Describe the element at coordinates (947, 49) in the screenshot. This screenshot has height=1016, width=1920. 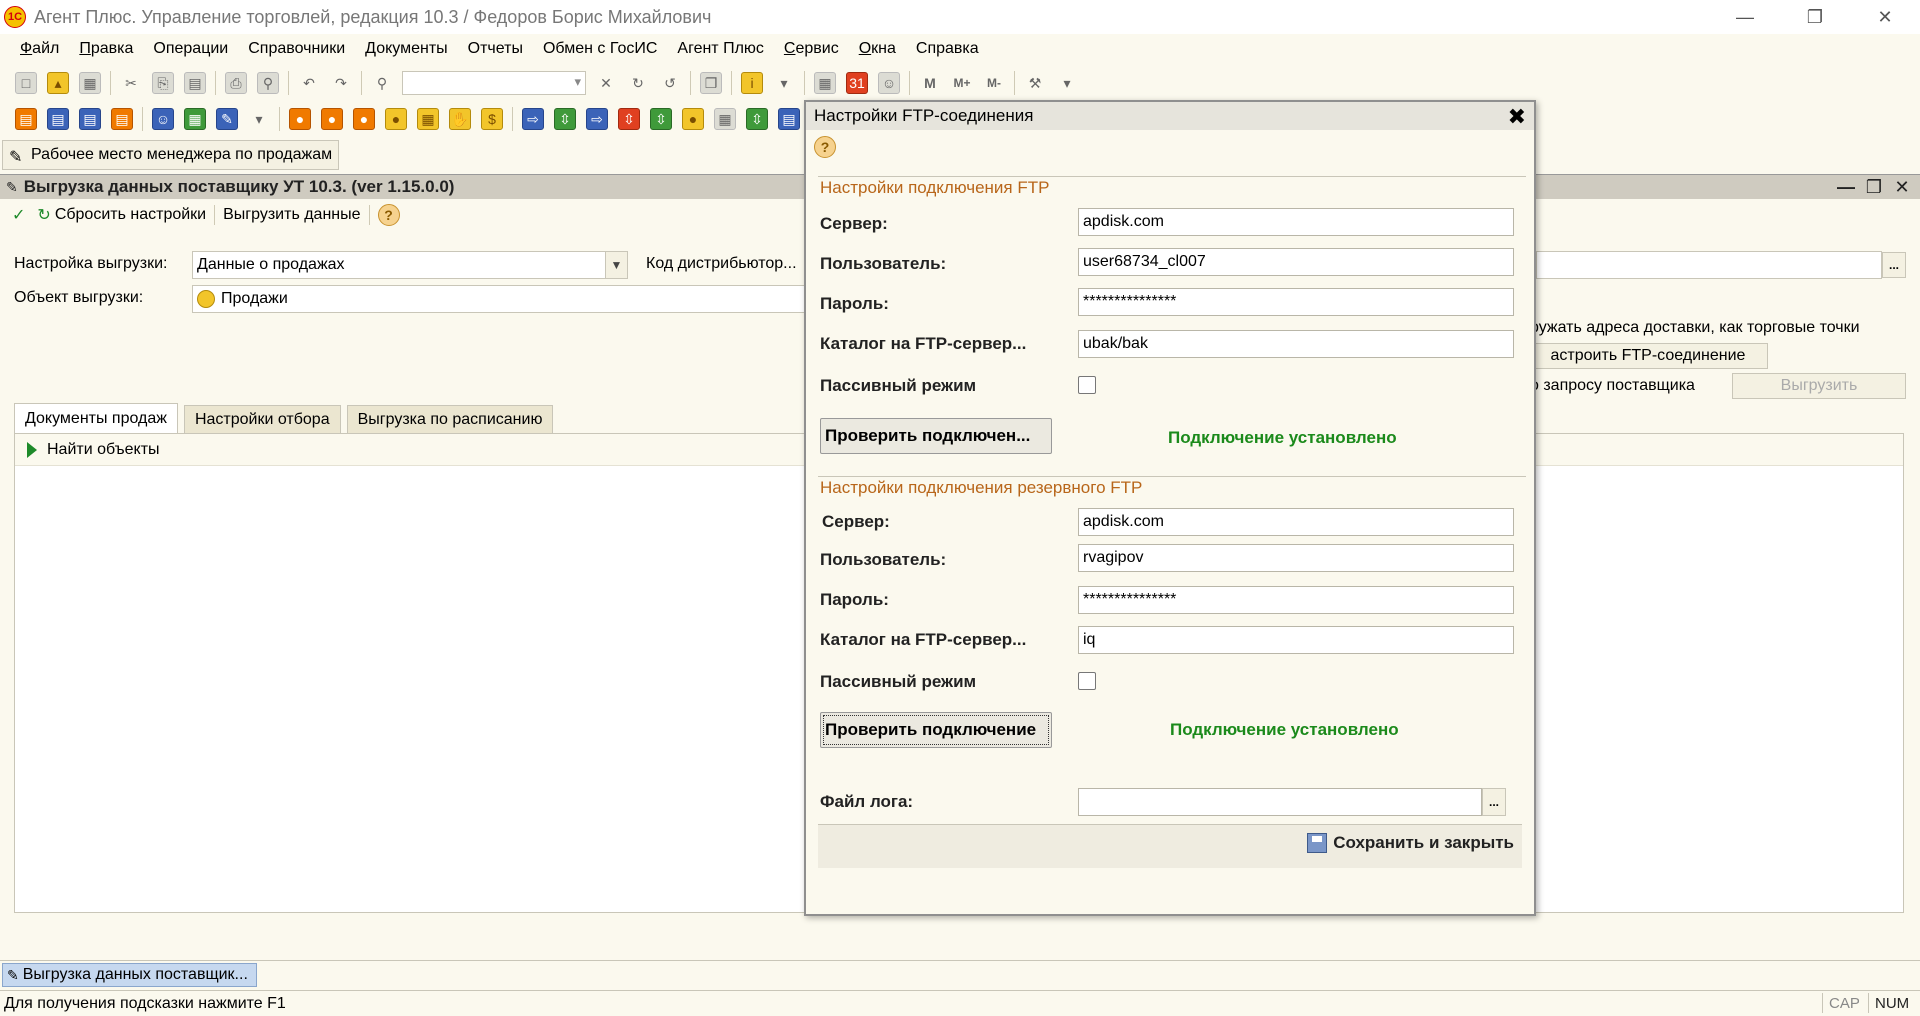
I see `menu-help: Справка` at that location.